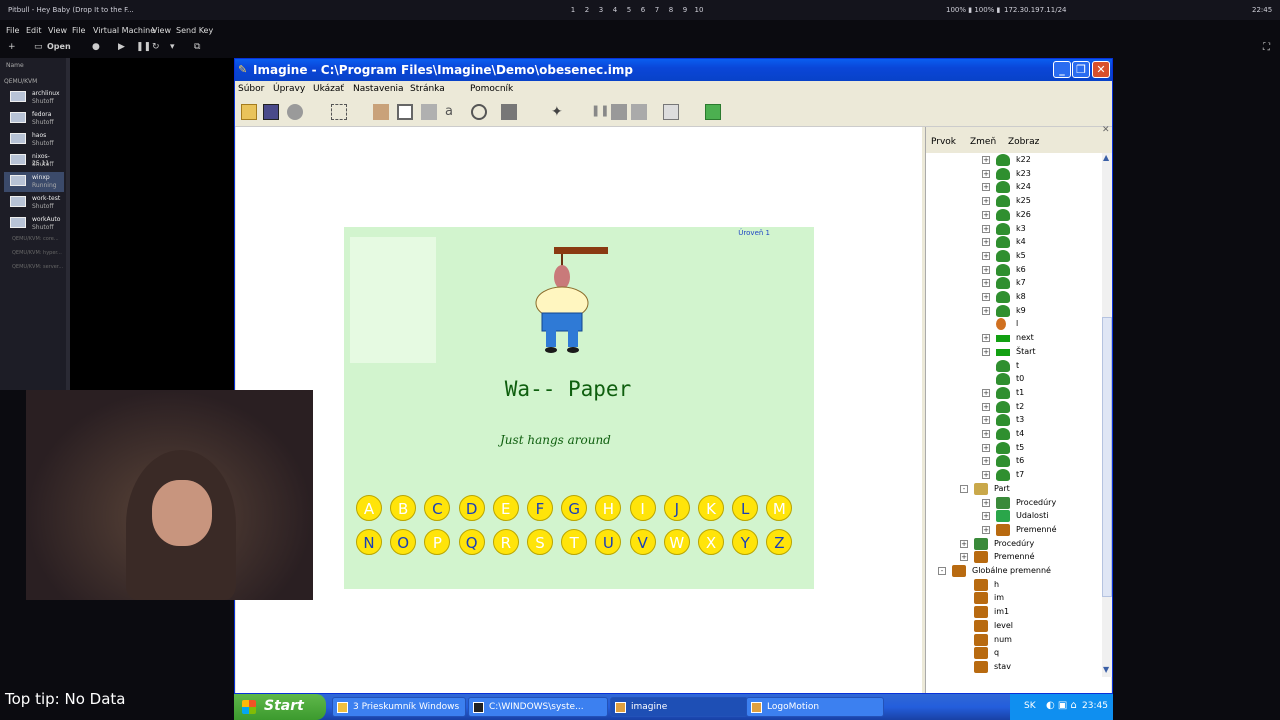 The height and width of the screenshot is (720, 1280). I want to click on scrollbar-thumb, so click(1107, 457).